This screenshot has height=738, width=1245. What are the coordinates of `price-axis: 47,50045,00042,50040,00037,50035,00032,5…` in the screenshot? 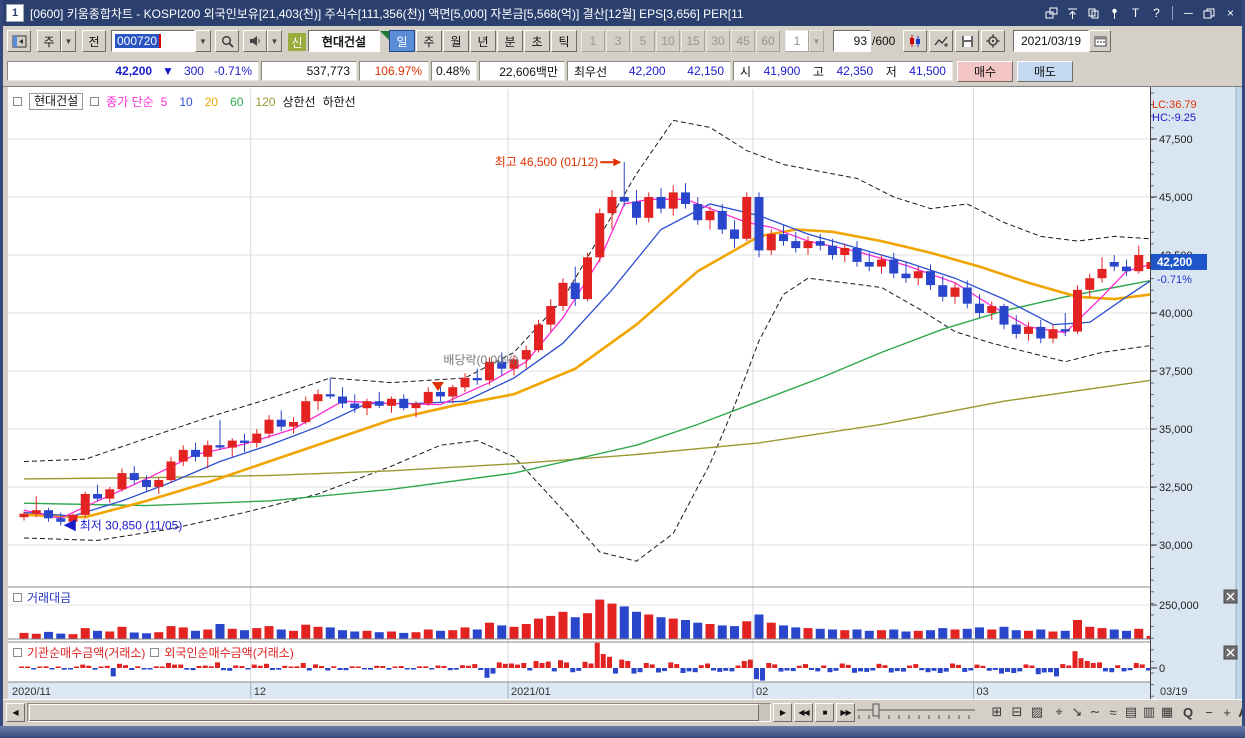 It's located at (1196, 393).